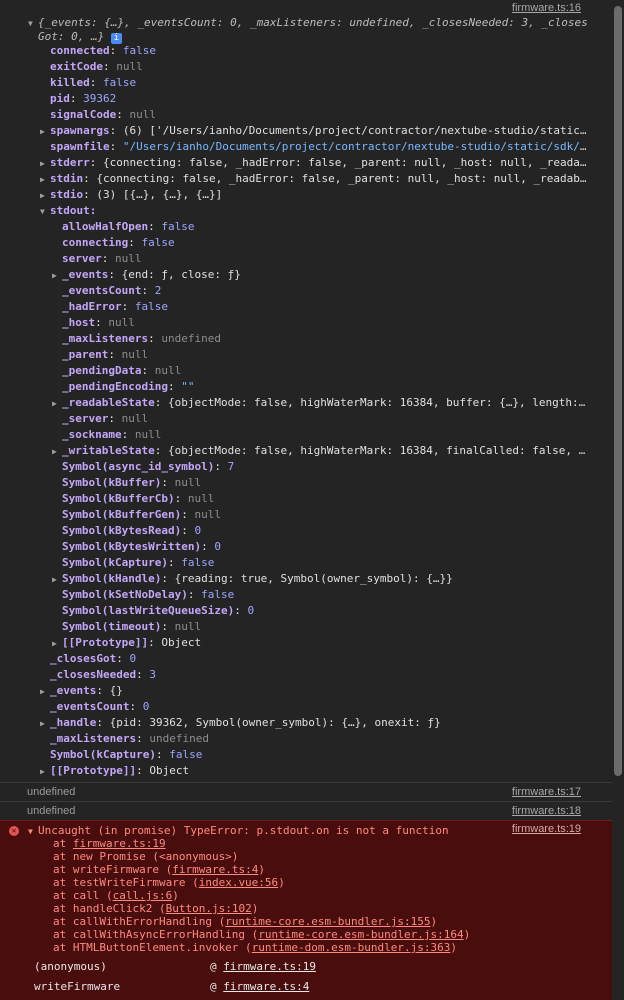  I want to click on property-key: _readableState, so click(108, 402).